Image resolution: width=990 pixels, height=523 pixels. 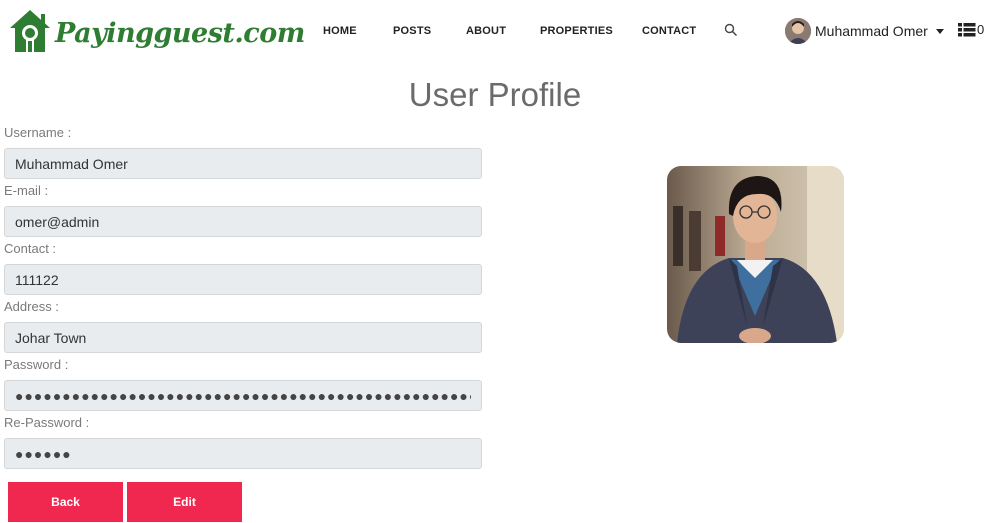 I want to click on nav-posts: POSTS, so click(x=412, y=31).